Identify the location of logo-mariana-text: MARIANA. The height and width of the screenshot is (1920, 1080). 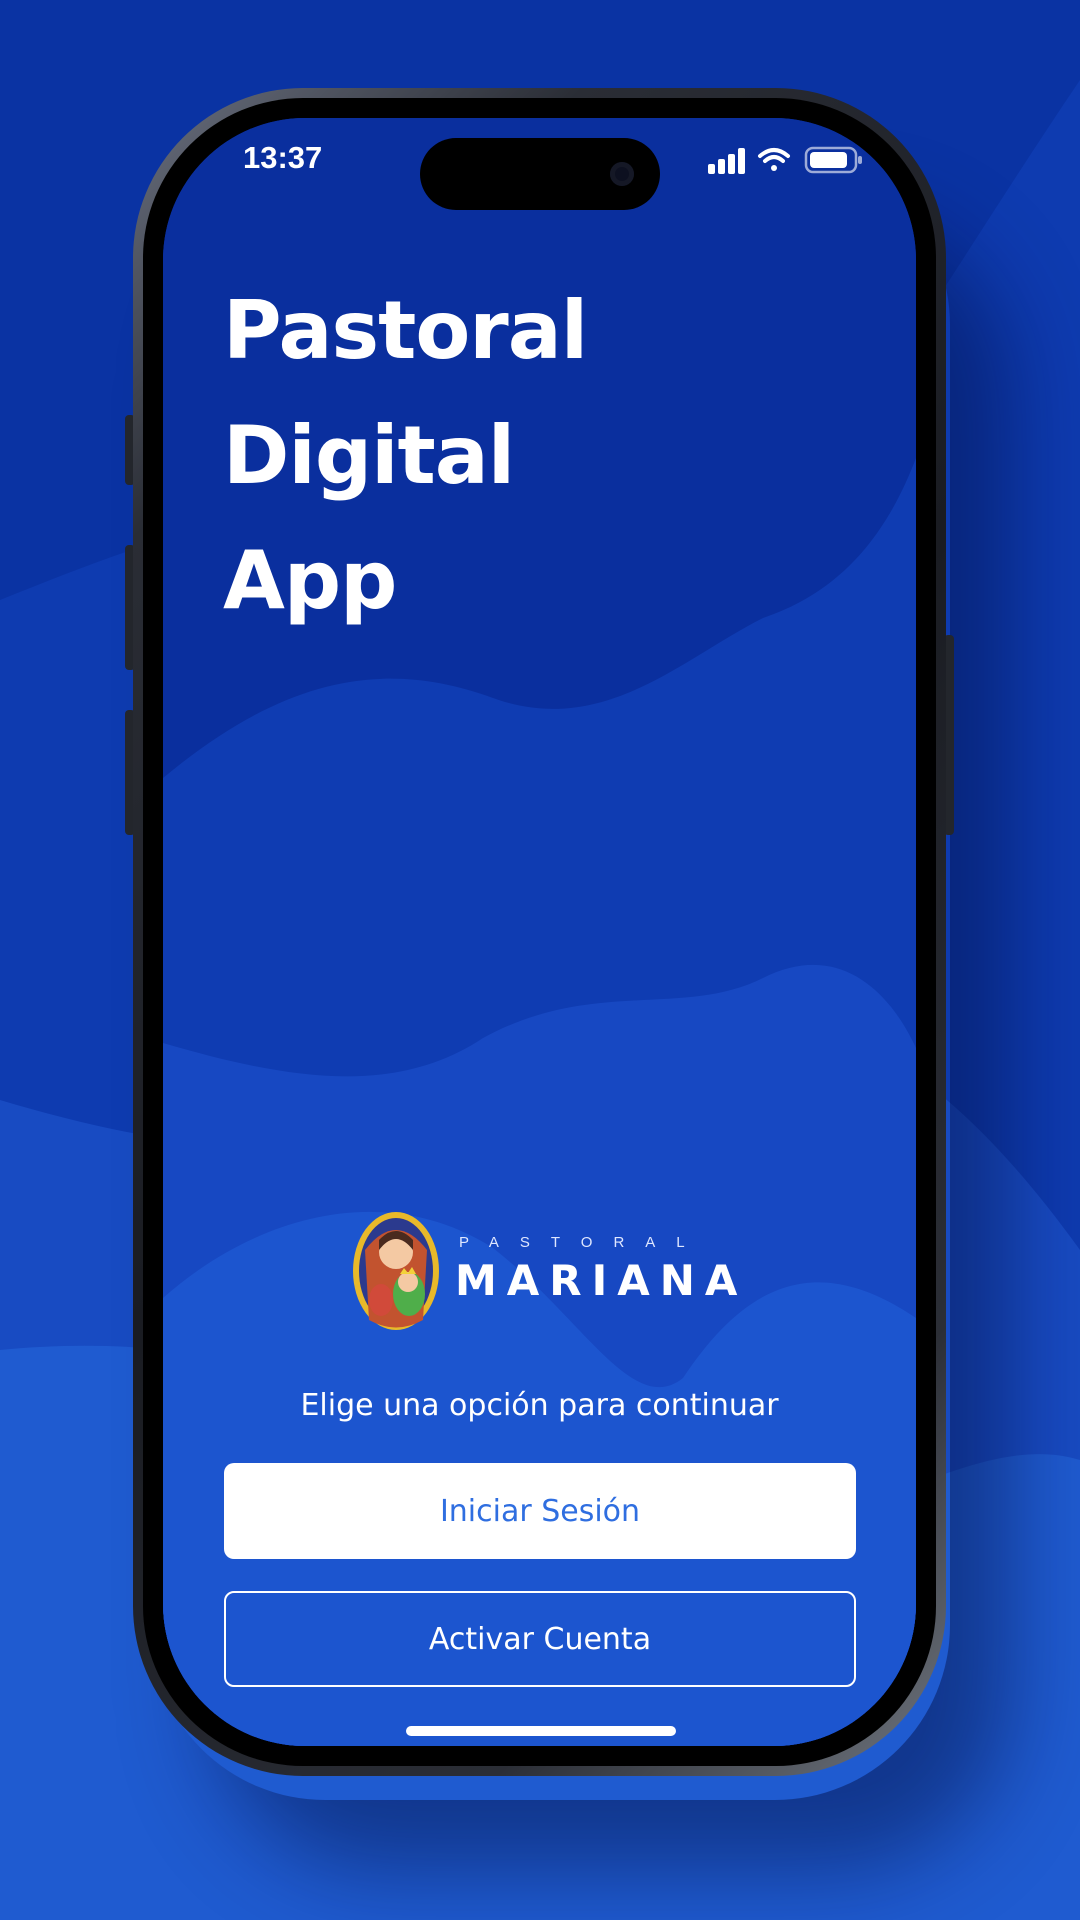
(601, 1280).